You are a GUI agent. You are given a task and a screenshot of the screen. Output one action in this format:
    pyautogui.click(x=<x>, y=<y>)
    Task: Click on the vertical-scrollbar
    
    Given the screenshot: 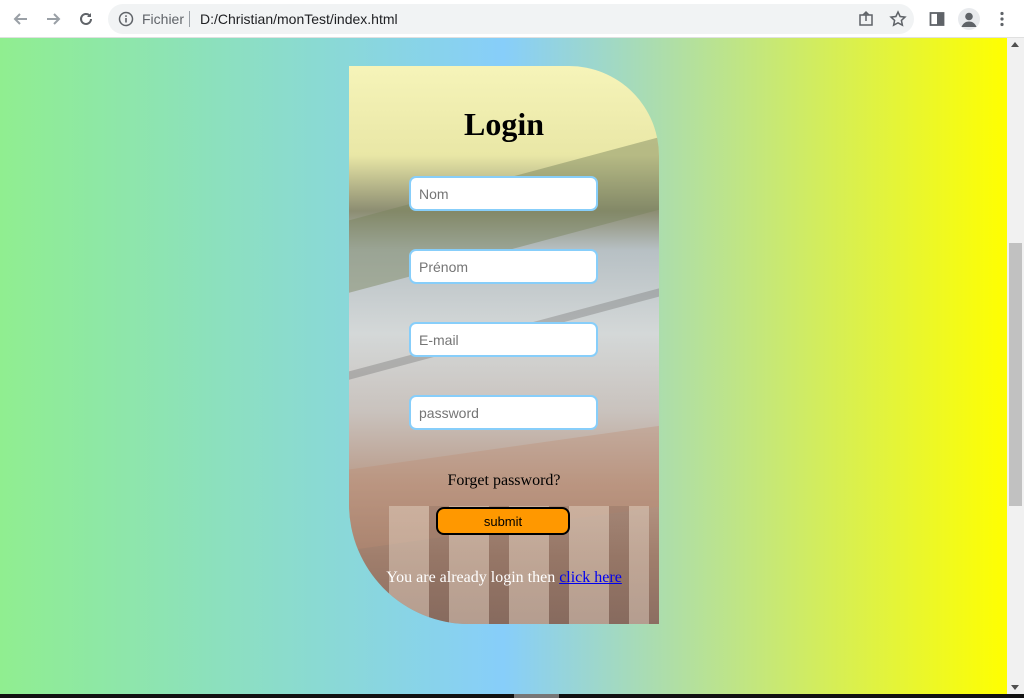 What is the action you would take?
    pyautogui.click(x=1015, y=366)
    